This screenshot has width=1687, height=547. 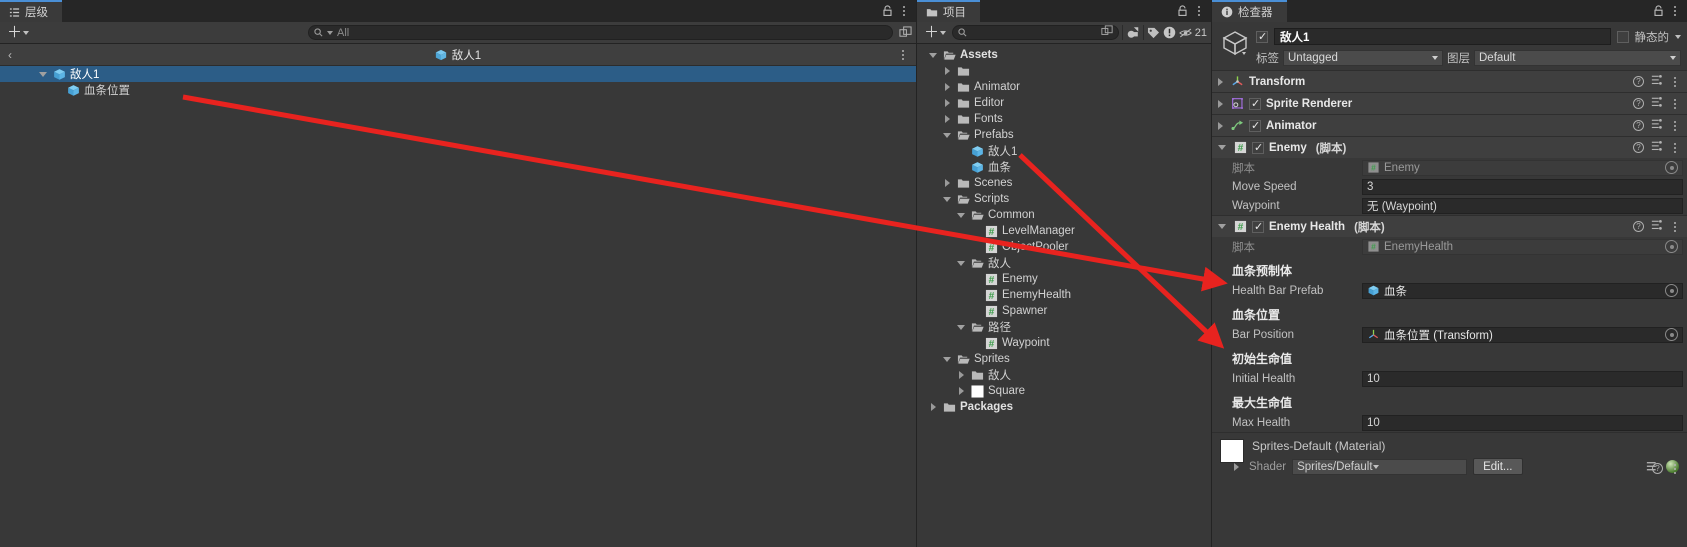 I want to click on project-item-Sprites: Sprites, so click(x=1064, y=359).